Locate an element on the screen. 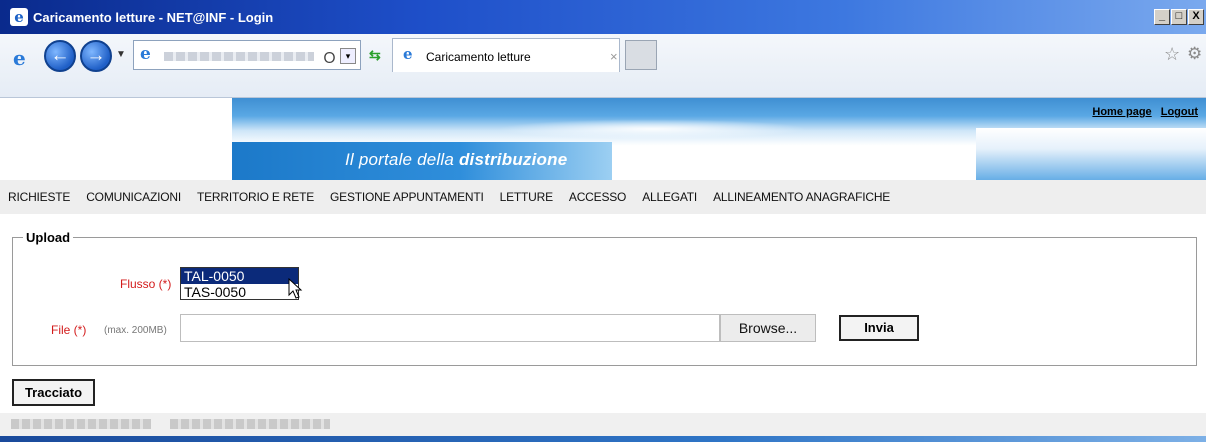 Image resolution: width=1206 pixels, height=442 pixels. menu-item-territorio-e-rete: TERRITORIO E RETE is located at coordinates (255, 197).